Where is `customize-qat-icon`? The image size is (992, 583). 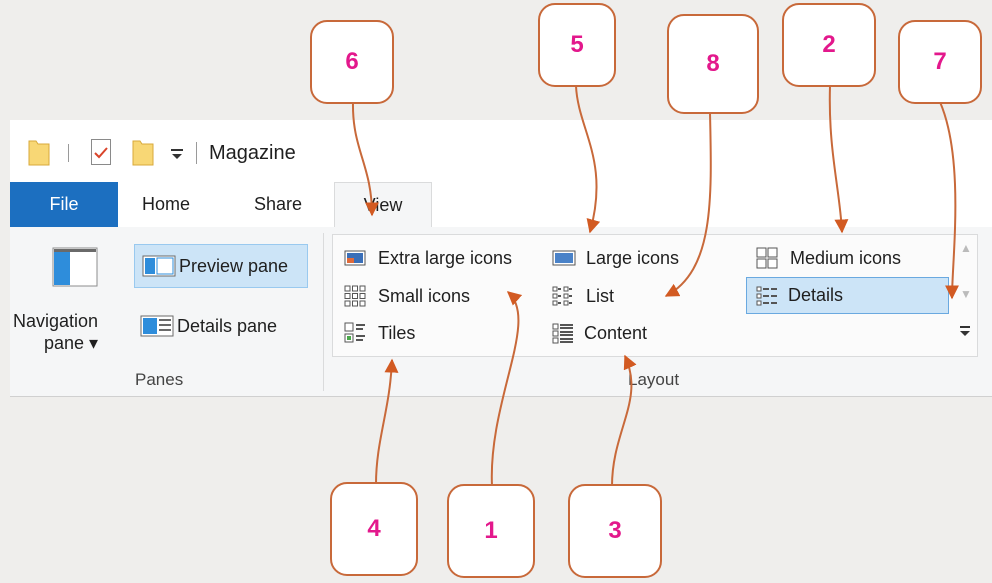 customize-qat-icon is located at coordinates (177, 154).